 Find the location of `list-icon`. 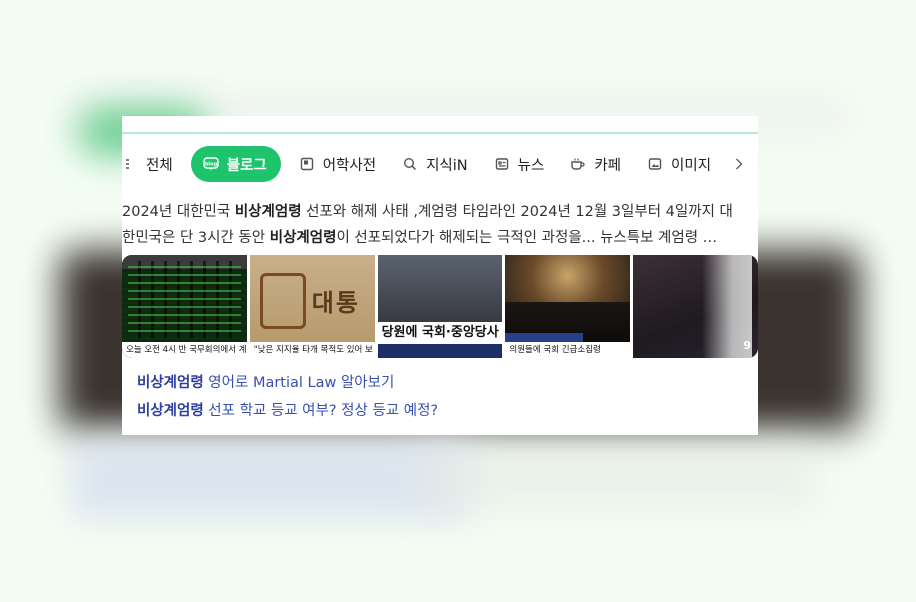

list-icon is located at coordinates (130, 164).